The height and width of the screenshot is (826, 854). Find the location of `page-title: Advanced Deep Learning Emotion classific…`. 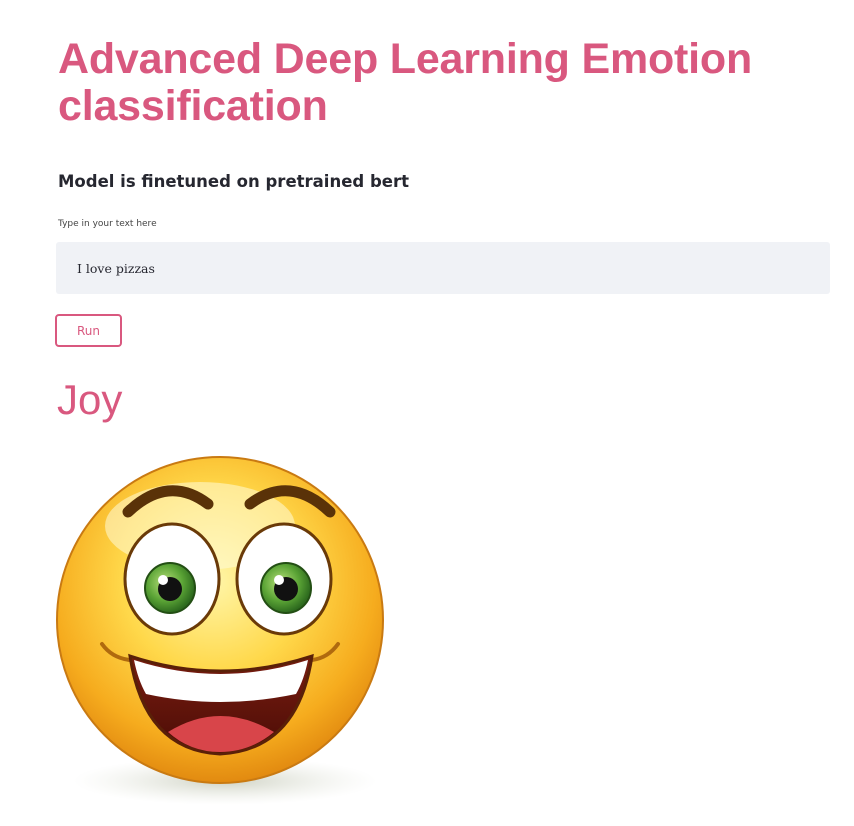

page-title: Advanced Deep Learning Emotion classific… is located at coordinates (405, 82).